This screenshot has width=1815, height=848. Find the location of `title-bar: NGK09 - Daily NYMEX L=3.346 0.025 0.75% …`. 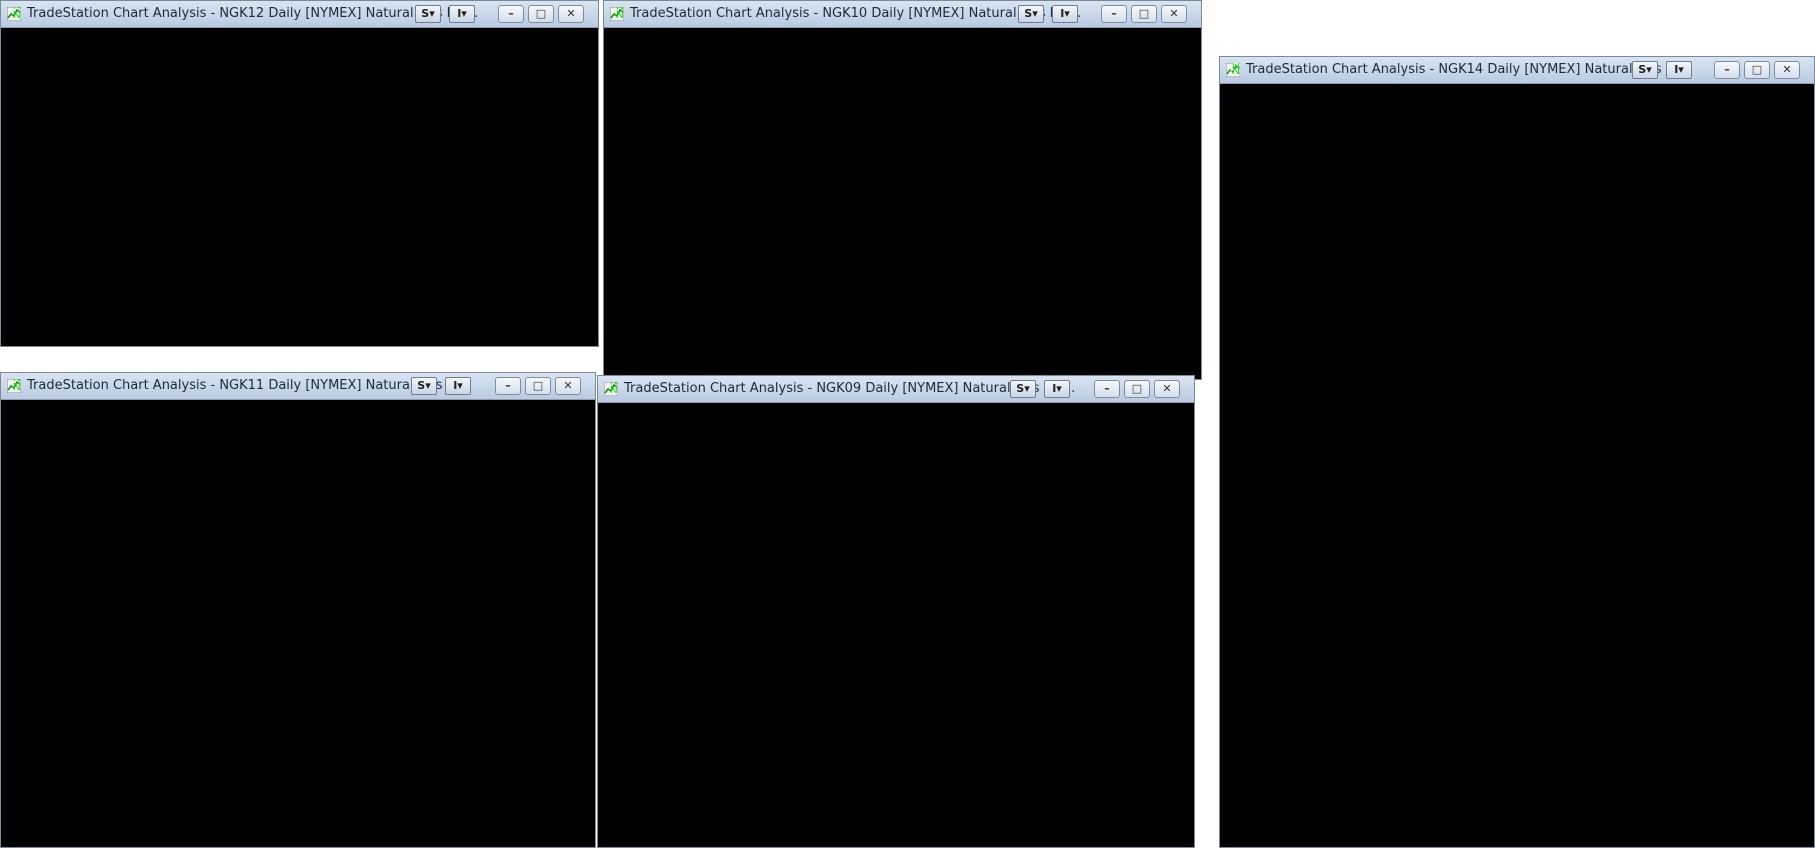

title-bar: NGK09 - Daily NYMEX L=3.346 0.025 0.75% … is located at coordinates (896, 389).